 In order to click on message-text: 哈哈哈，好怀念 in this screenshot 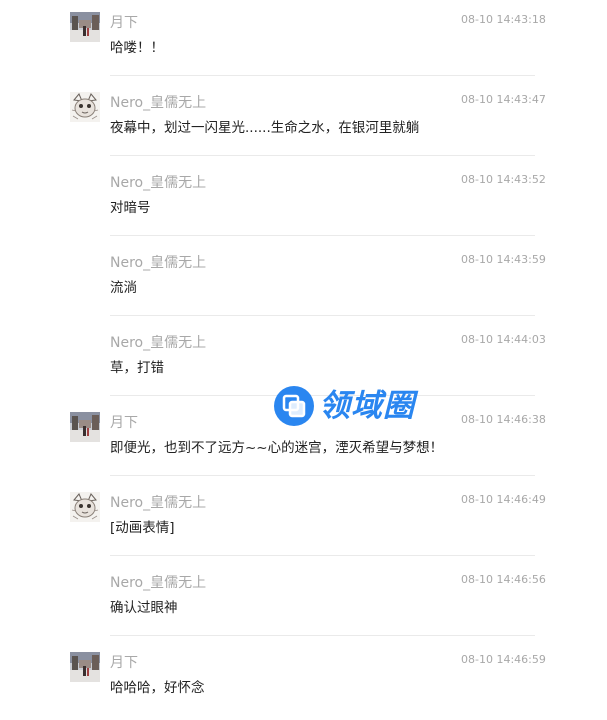, I will do `click(157, 688)`.